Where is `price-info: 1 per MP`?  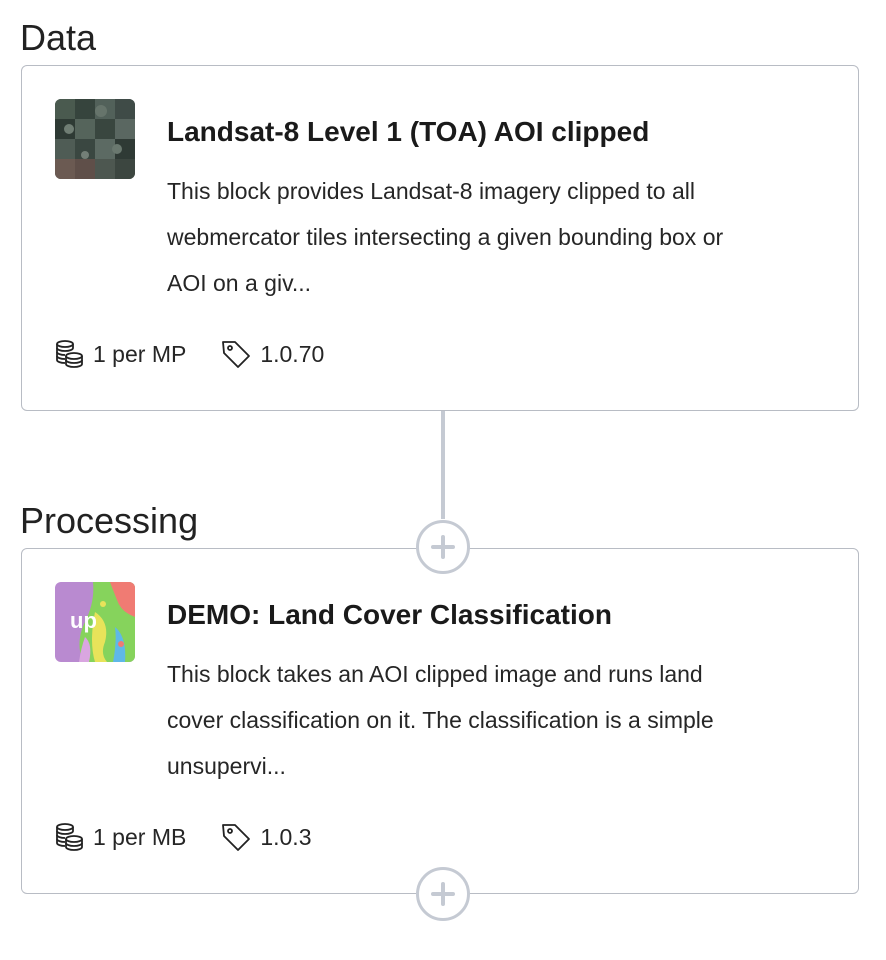 price-info: 1 per MP is located at coordinates (119, 354).